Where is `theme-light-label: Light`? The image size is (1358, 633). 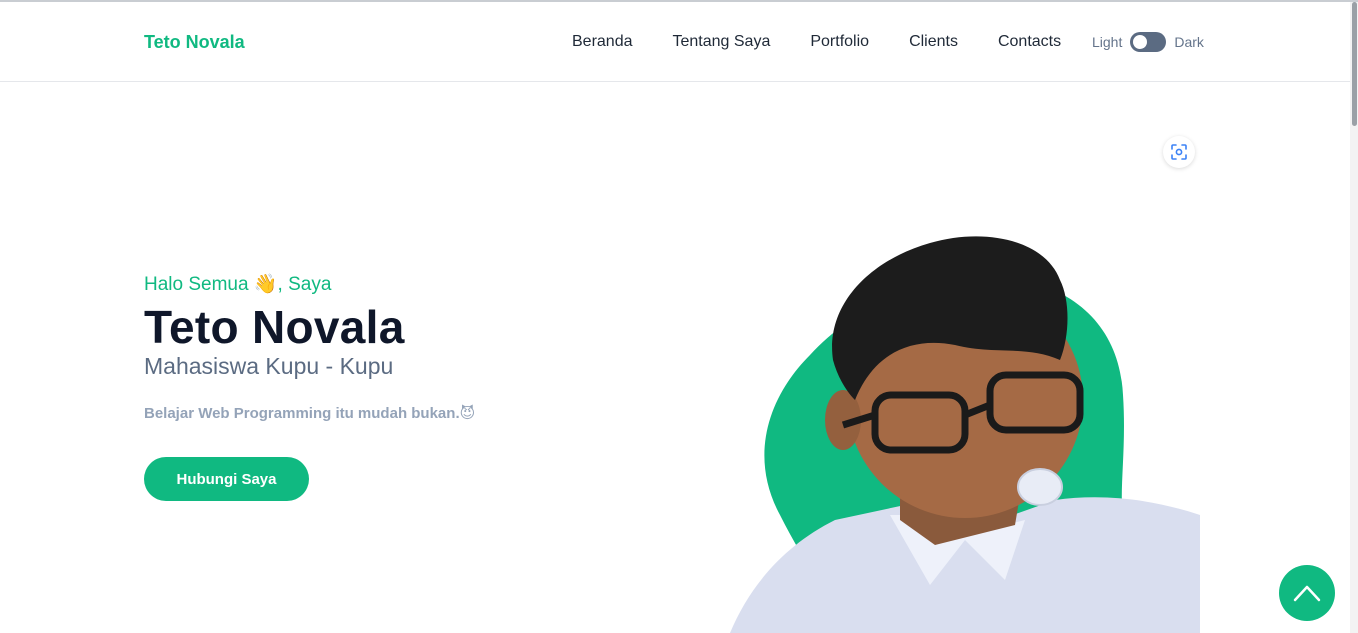
theme-light-label: Light is located at coordinates (1107, 42).